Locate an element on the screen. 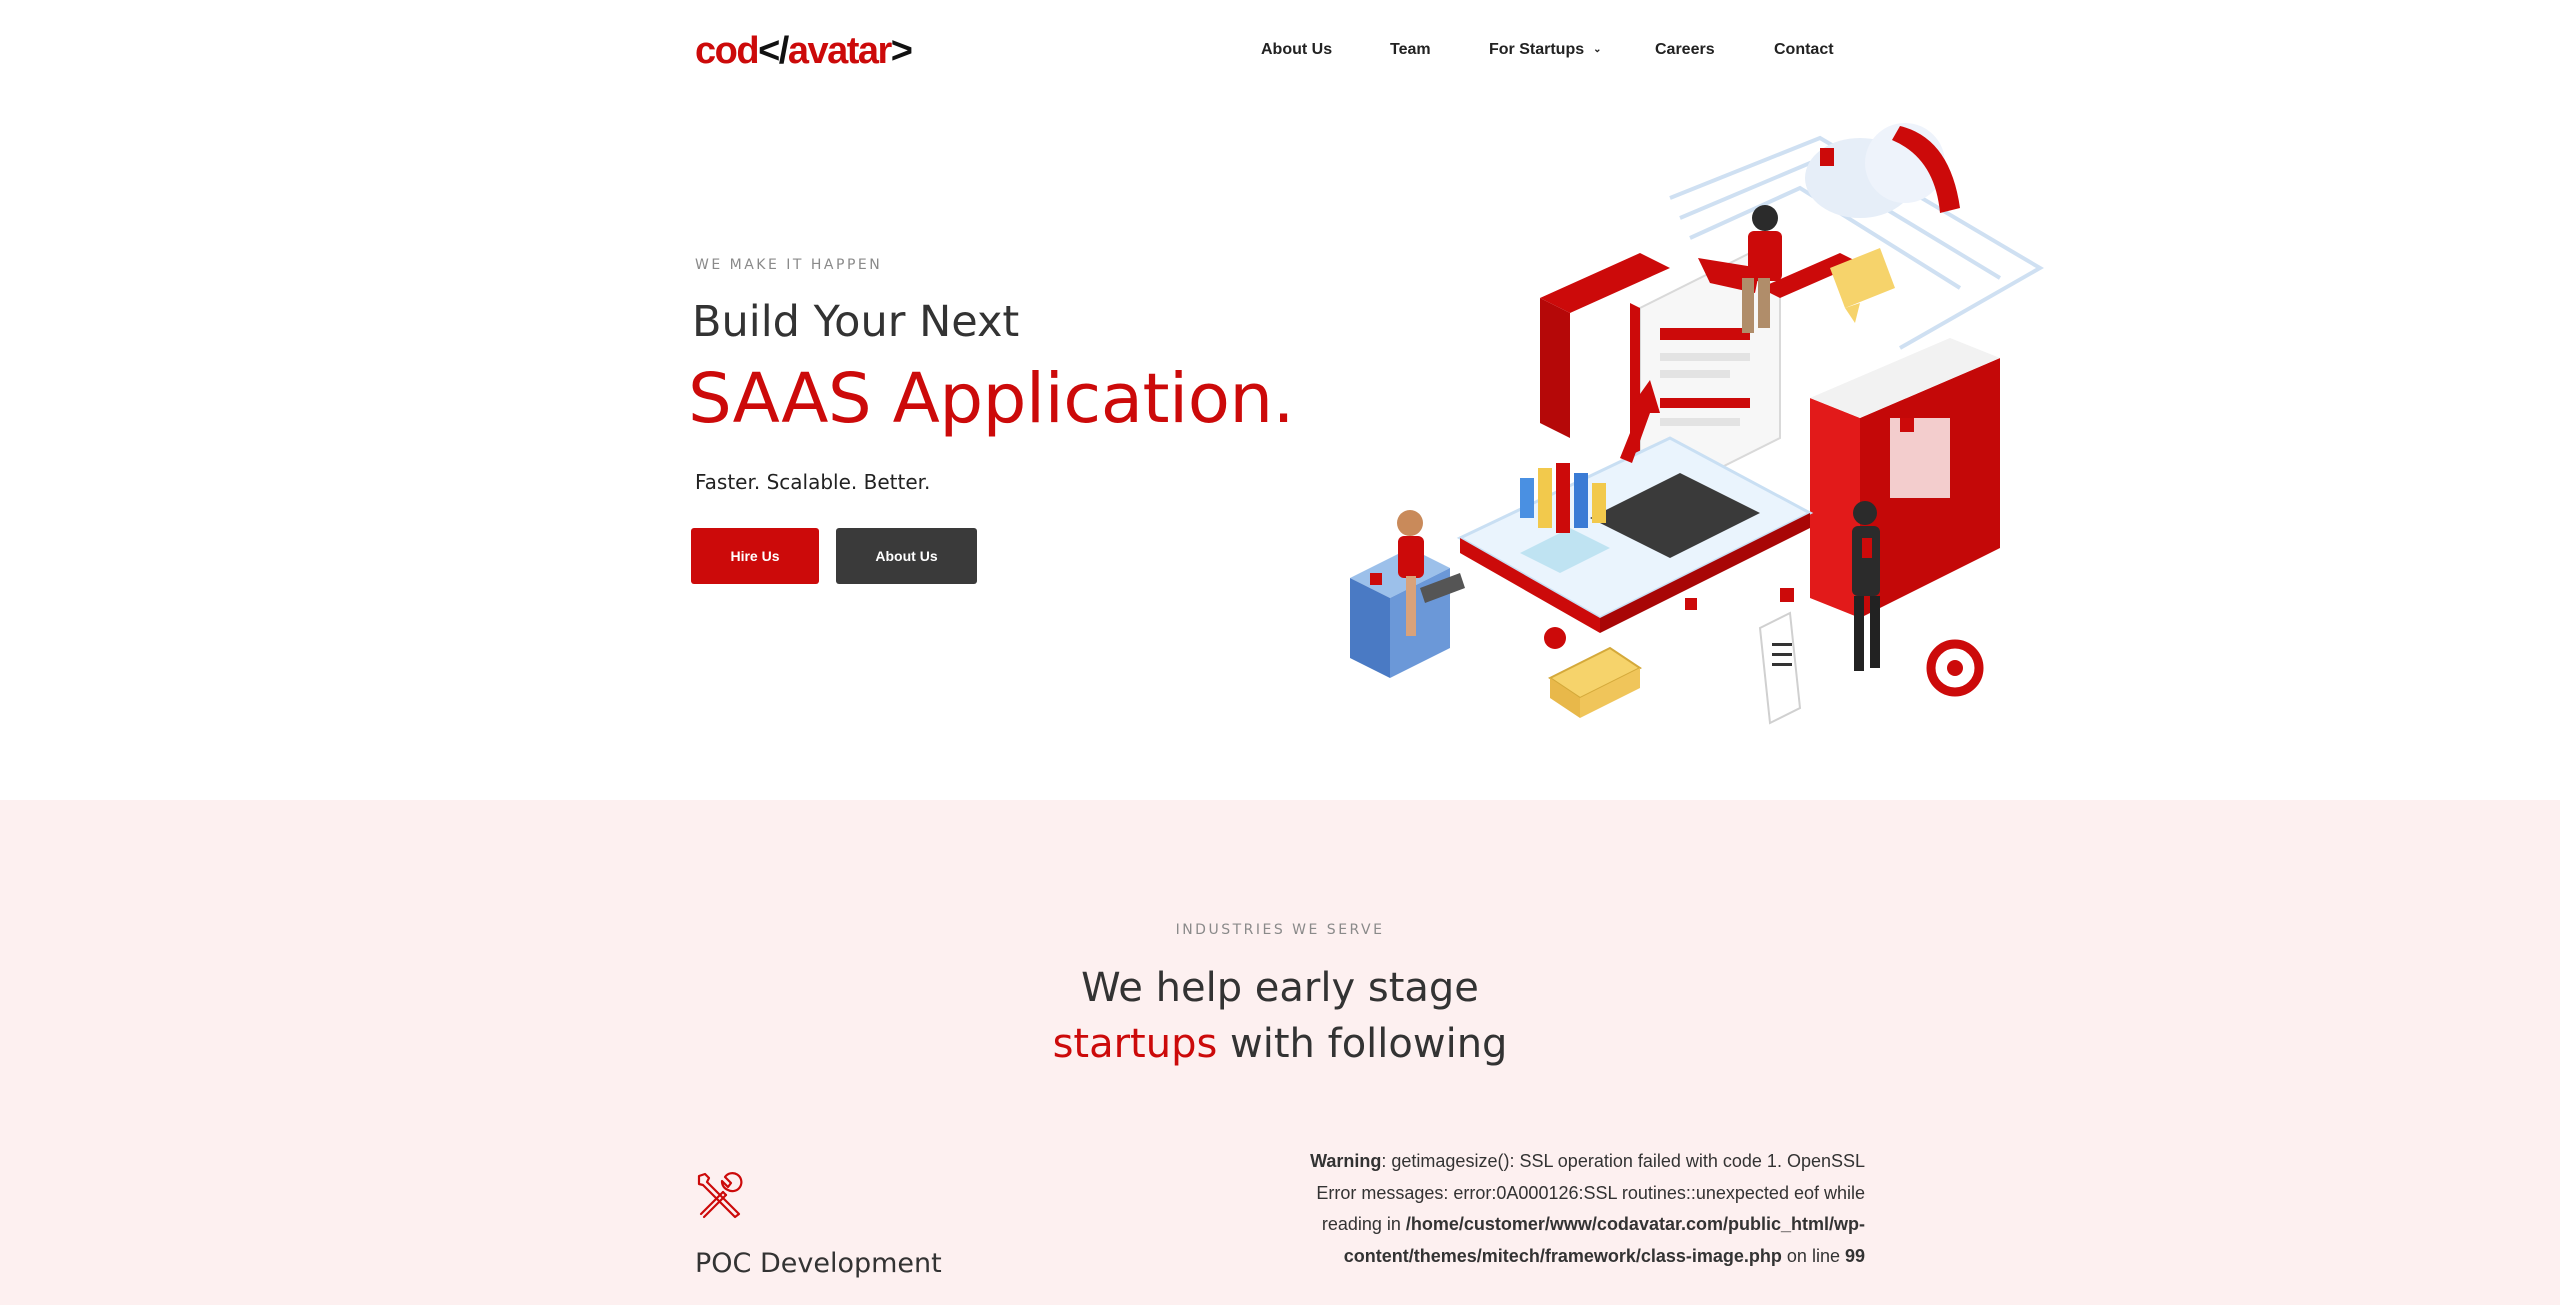  industries-title-rest: with following is located at coordinates (1362, 1044).